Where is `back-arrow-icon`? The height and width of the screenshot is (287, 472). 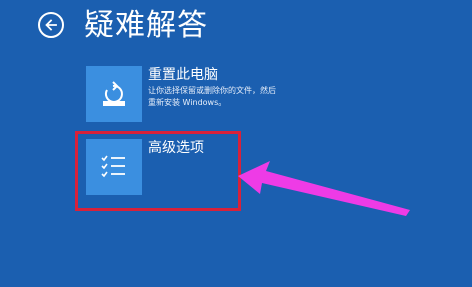 back-arrow-icon is located at coordinates (51, 25).